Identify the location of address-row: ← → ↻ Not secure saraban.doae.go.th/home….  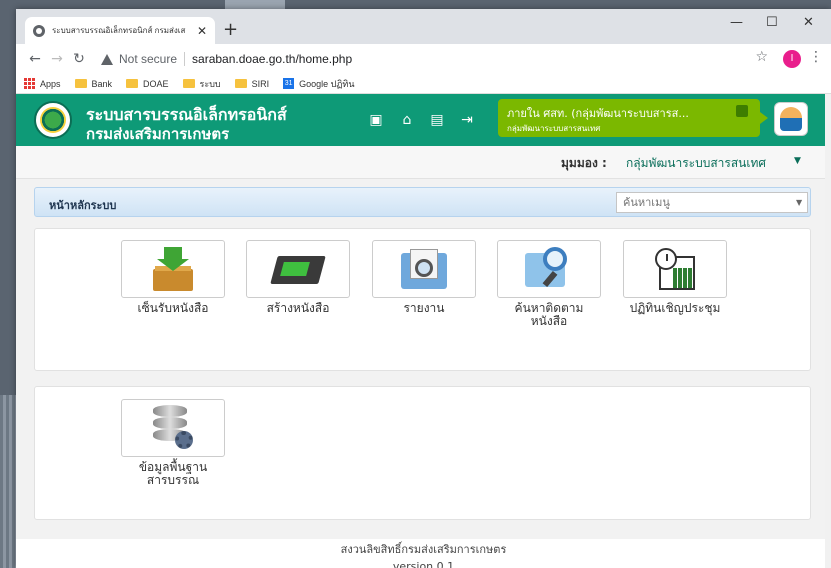
(423, 59).